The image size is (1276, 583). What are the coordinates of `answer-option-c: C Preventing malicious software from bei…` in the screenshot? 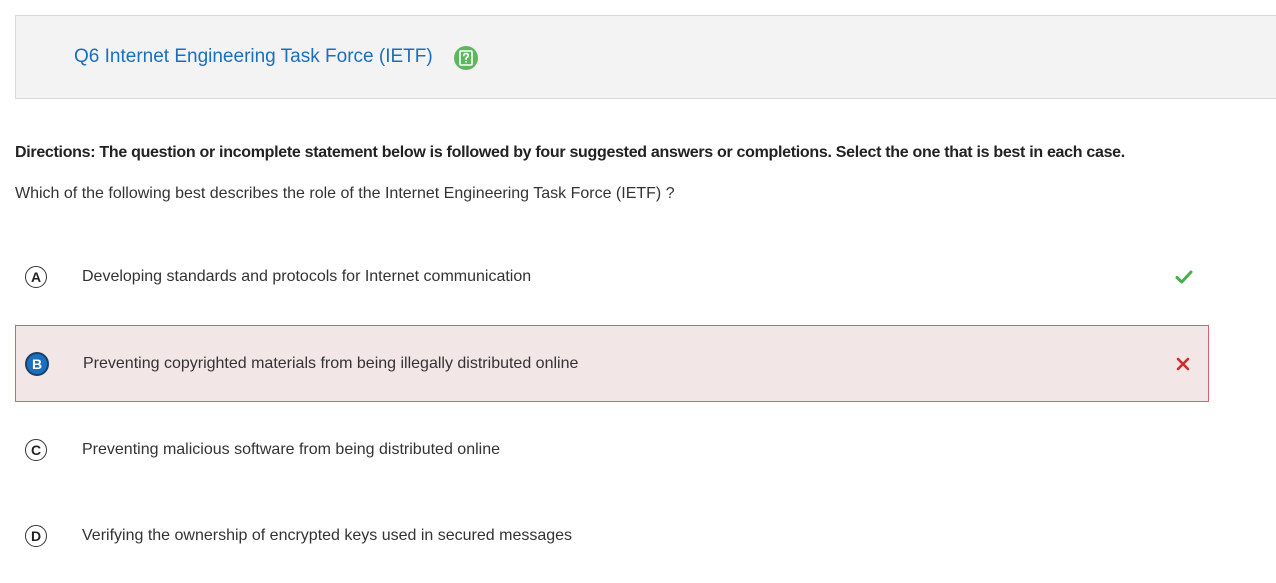 It's located at (612, 449).